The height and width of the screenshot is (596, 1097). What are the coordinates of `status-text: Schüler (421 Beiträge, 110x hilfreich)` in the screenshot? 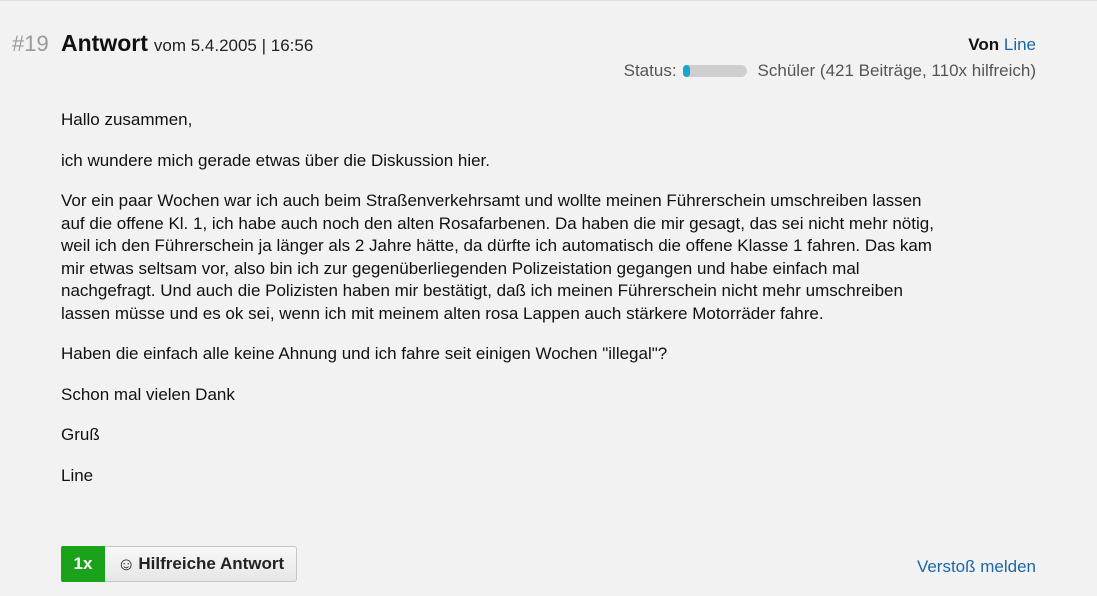 It's located at (896, 70).